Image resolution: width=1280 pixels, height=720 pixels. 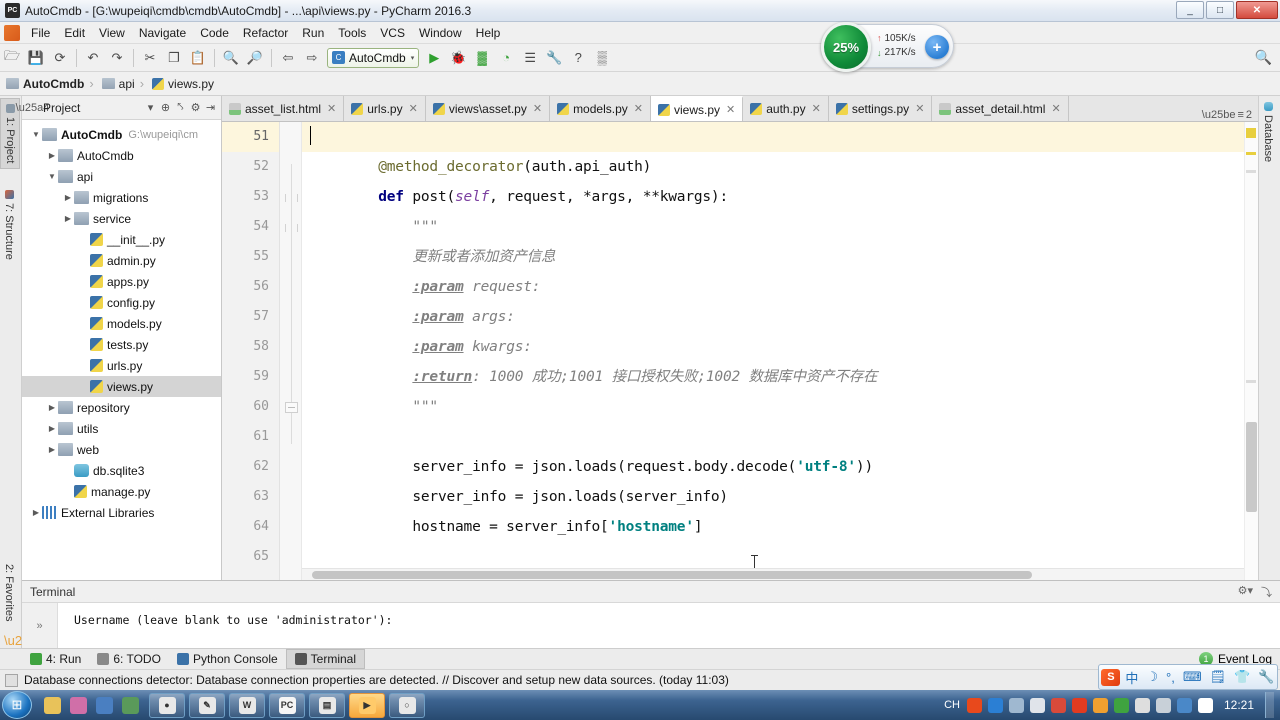 I want to click on tool-tab-terminal: Terminal, so click(x=325, y=659).